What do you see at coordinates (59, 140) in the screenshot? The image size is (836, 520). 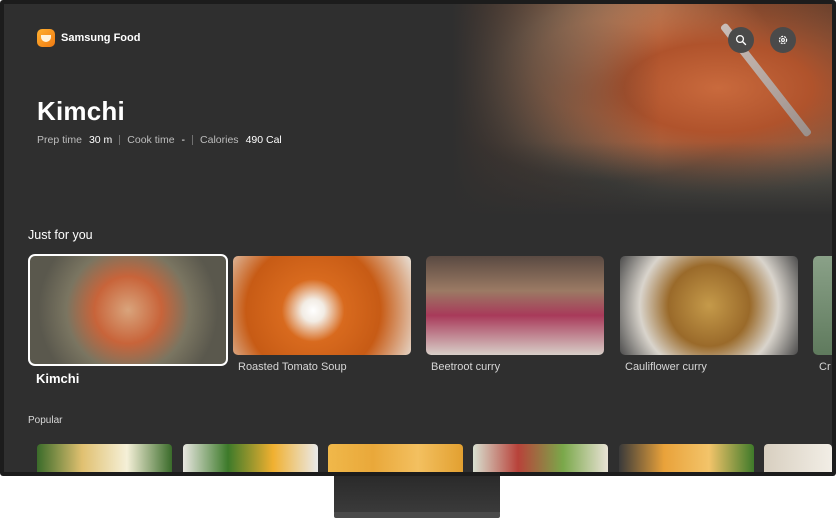 I see `prep-time-label: Prep time` at bounding box center [59, 140].